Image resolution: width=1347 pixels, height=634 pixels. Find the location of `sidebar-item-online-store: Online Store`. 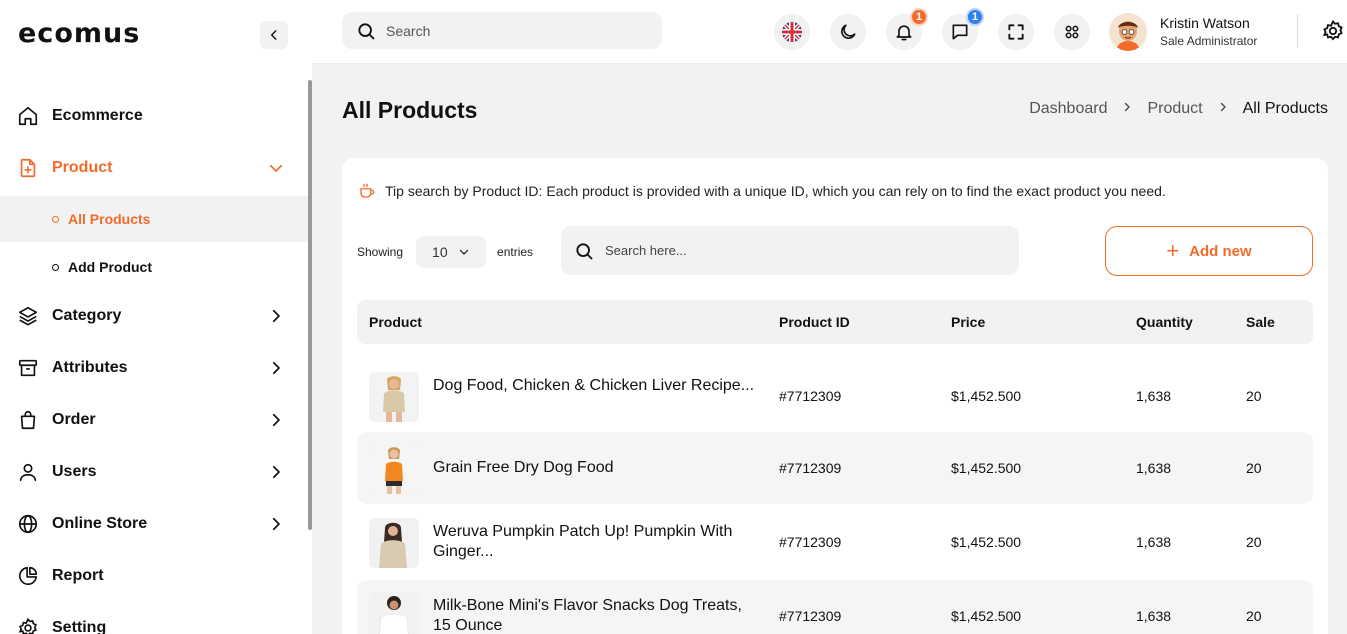

sidebar-item-online-store: Online Store is located at coordinates (156, 524).